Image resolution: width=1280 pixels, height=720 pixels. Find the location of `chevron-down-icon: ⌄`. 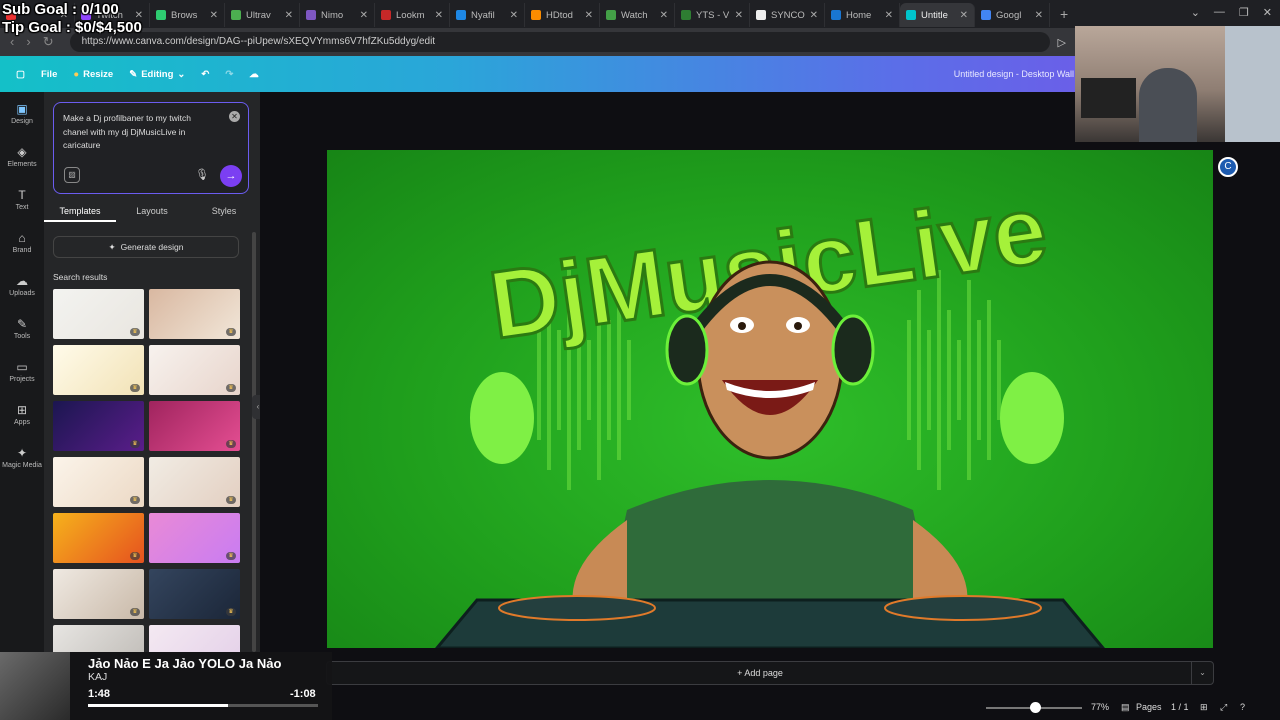

chevron-down-icon: ⌄ is located at coordinates (1202, 673).